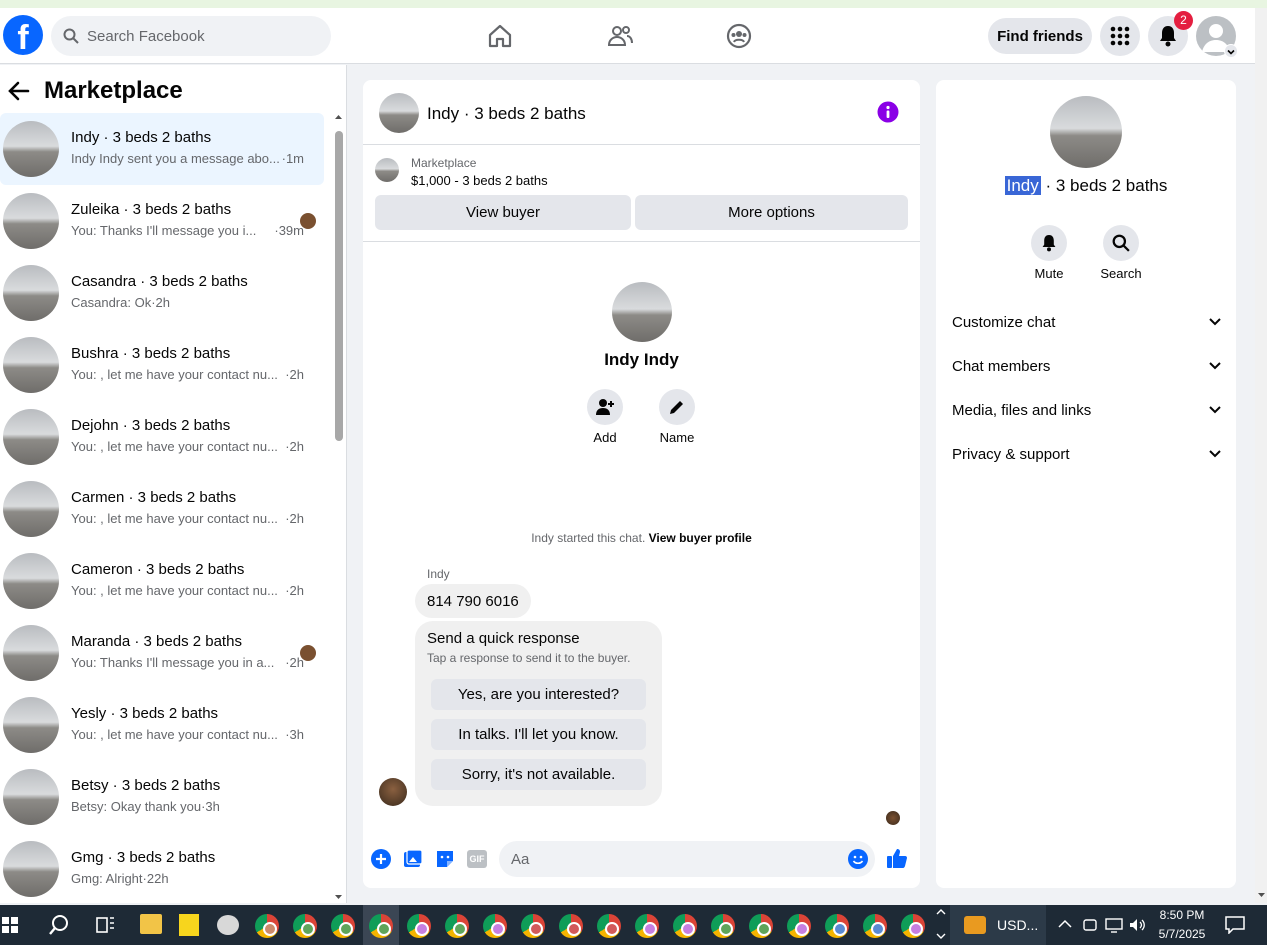  I want to click on details-section-privacy-support: Privacy & support, so click(1087, 454).